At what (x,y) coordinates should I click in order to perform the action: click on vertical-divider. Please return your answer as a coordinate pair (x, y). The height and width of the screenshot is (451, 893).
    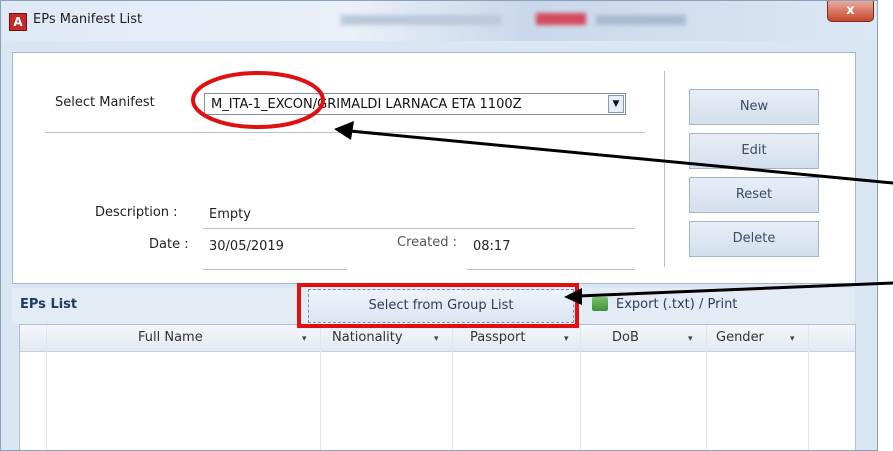
    Looking at the image, I should click on (664, 169).